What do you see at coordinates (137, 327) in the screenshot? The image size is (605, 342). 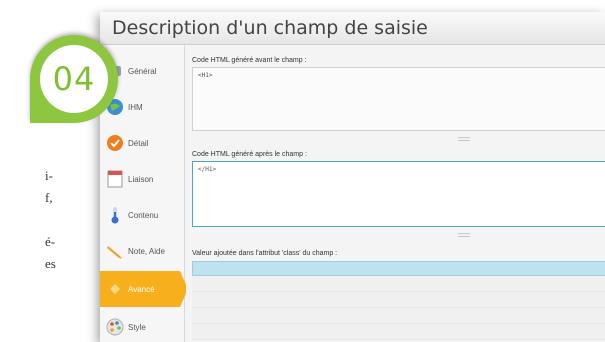 I see `sidebar-item-label: Style` at bounding box center [137, 327].